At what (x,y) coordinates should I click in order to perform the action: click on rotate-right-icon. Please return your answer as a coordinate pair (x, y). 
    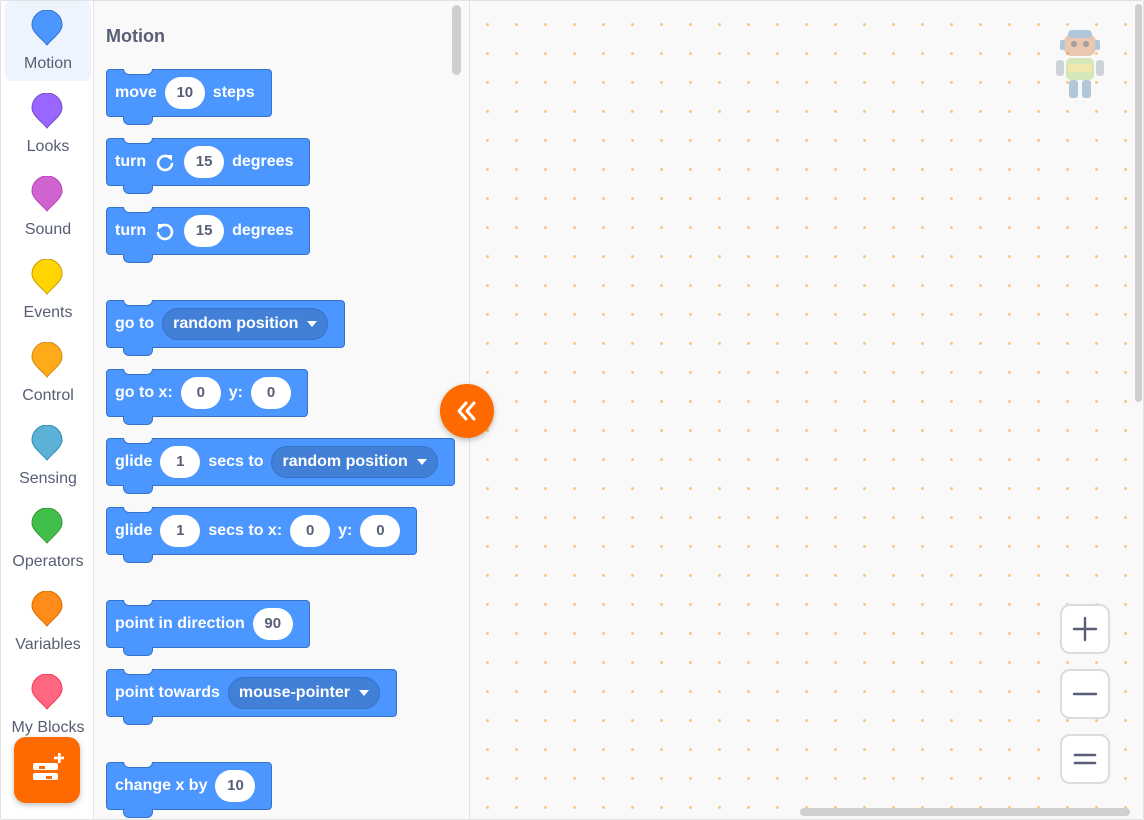
    Looking at the image, I should click on (165, 163).